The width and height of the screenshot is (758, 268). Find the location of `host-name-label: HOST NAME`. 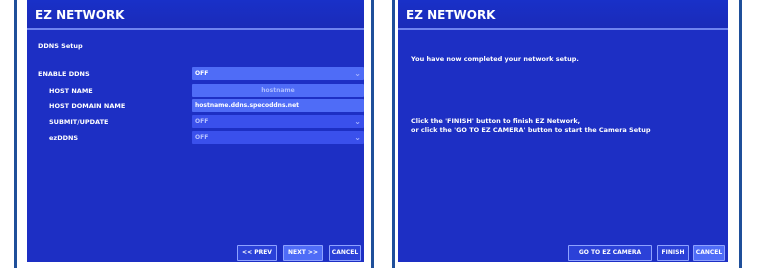

host-name-label: HOST NAME is located at coordinates (71, 91).